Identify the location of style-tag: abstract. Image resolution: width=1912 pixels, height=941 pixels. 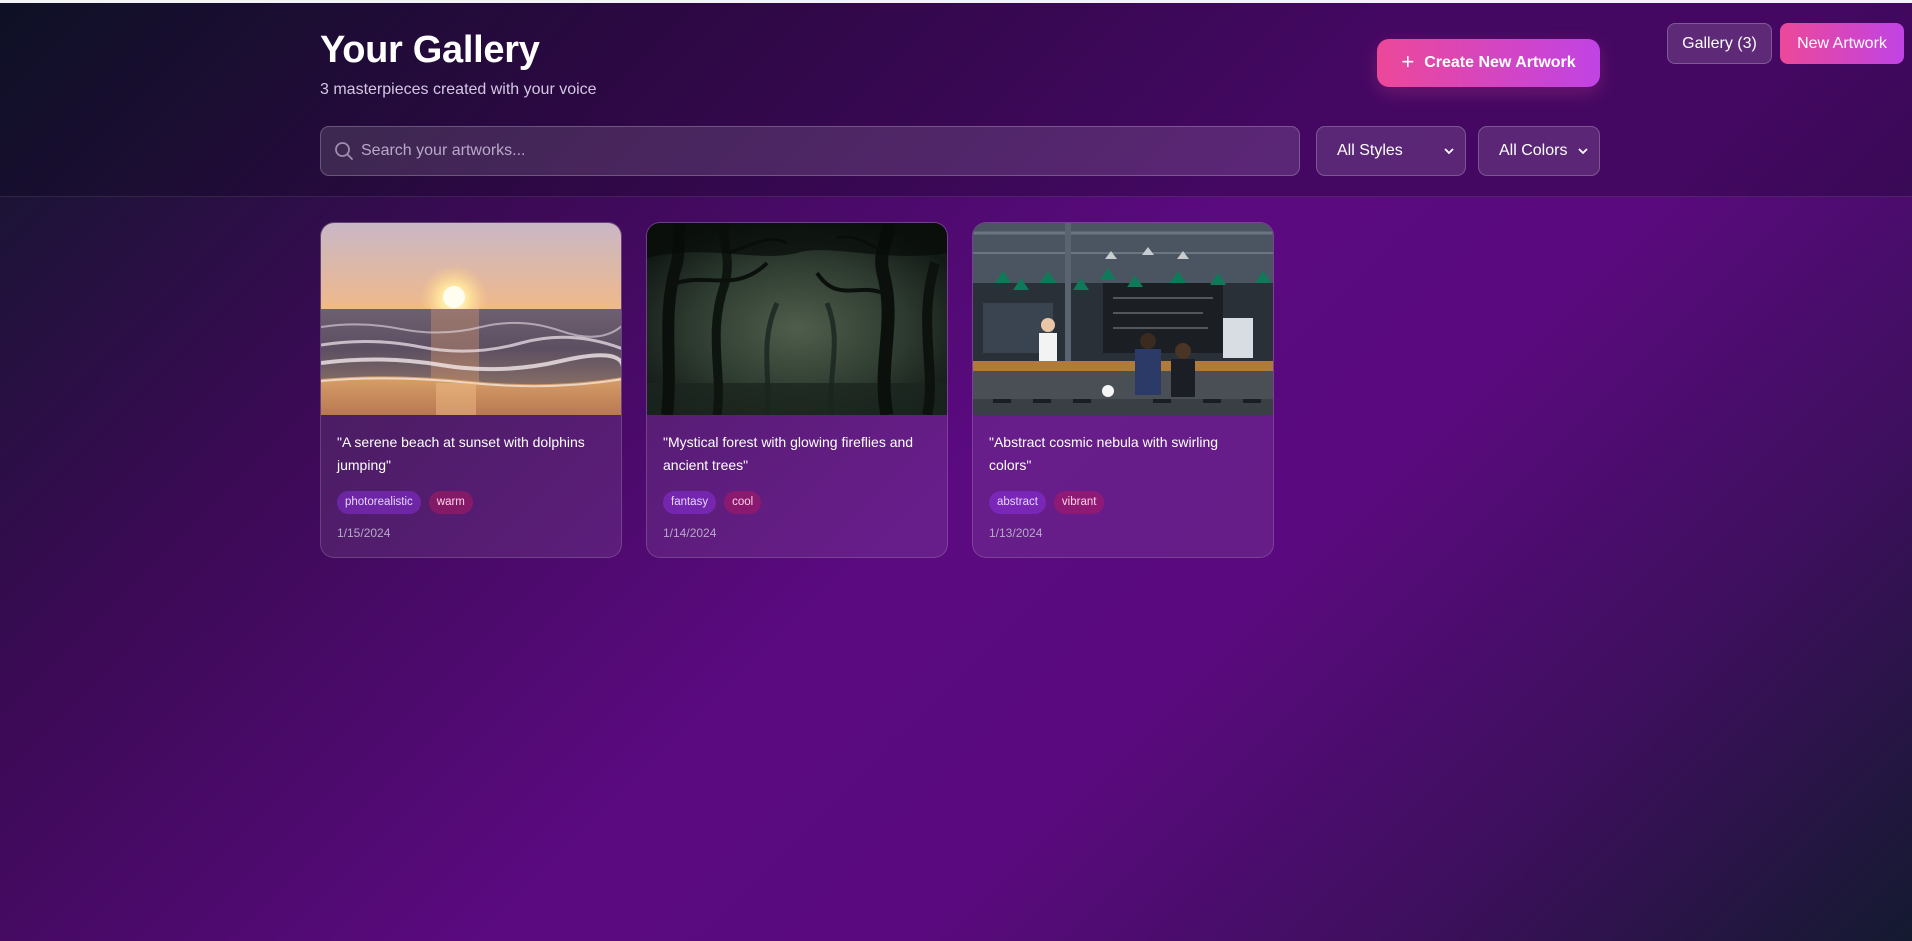
(1017, 502).